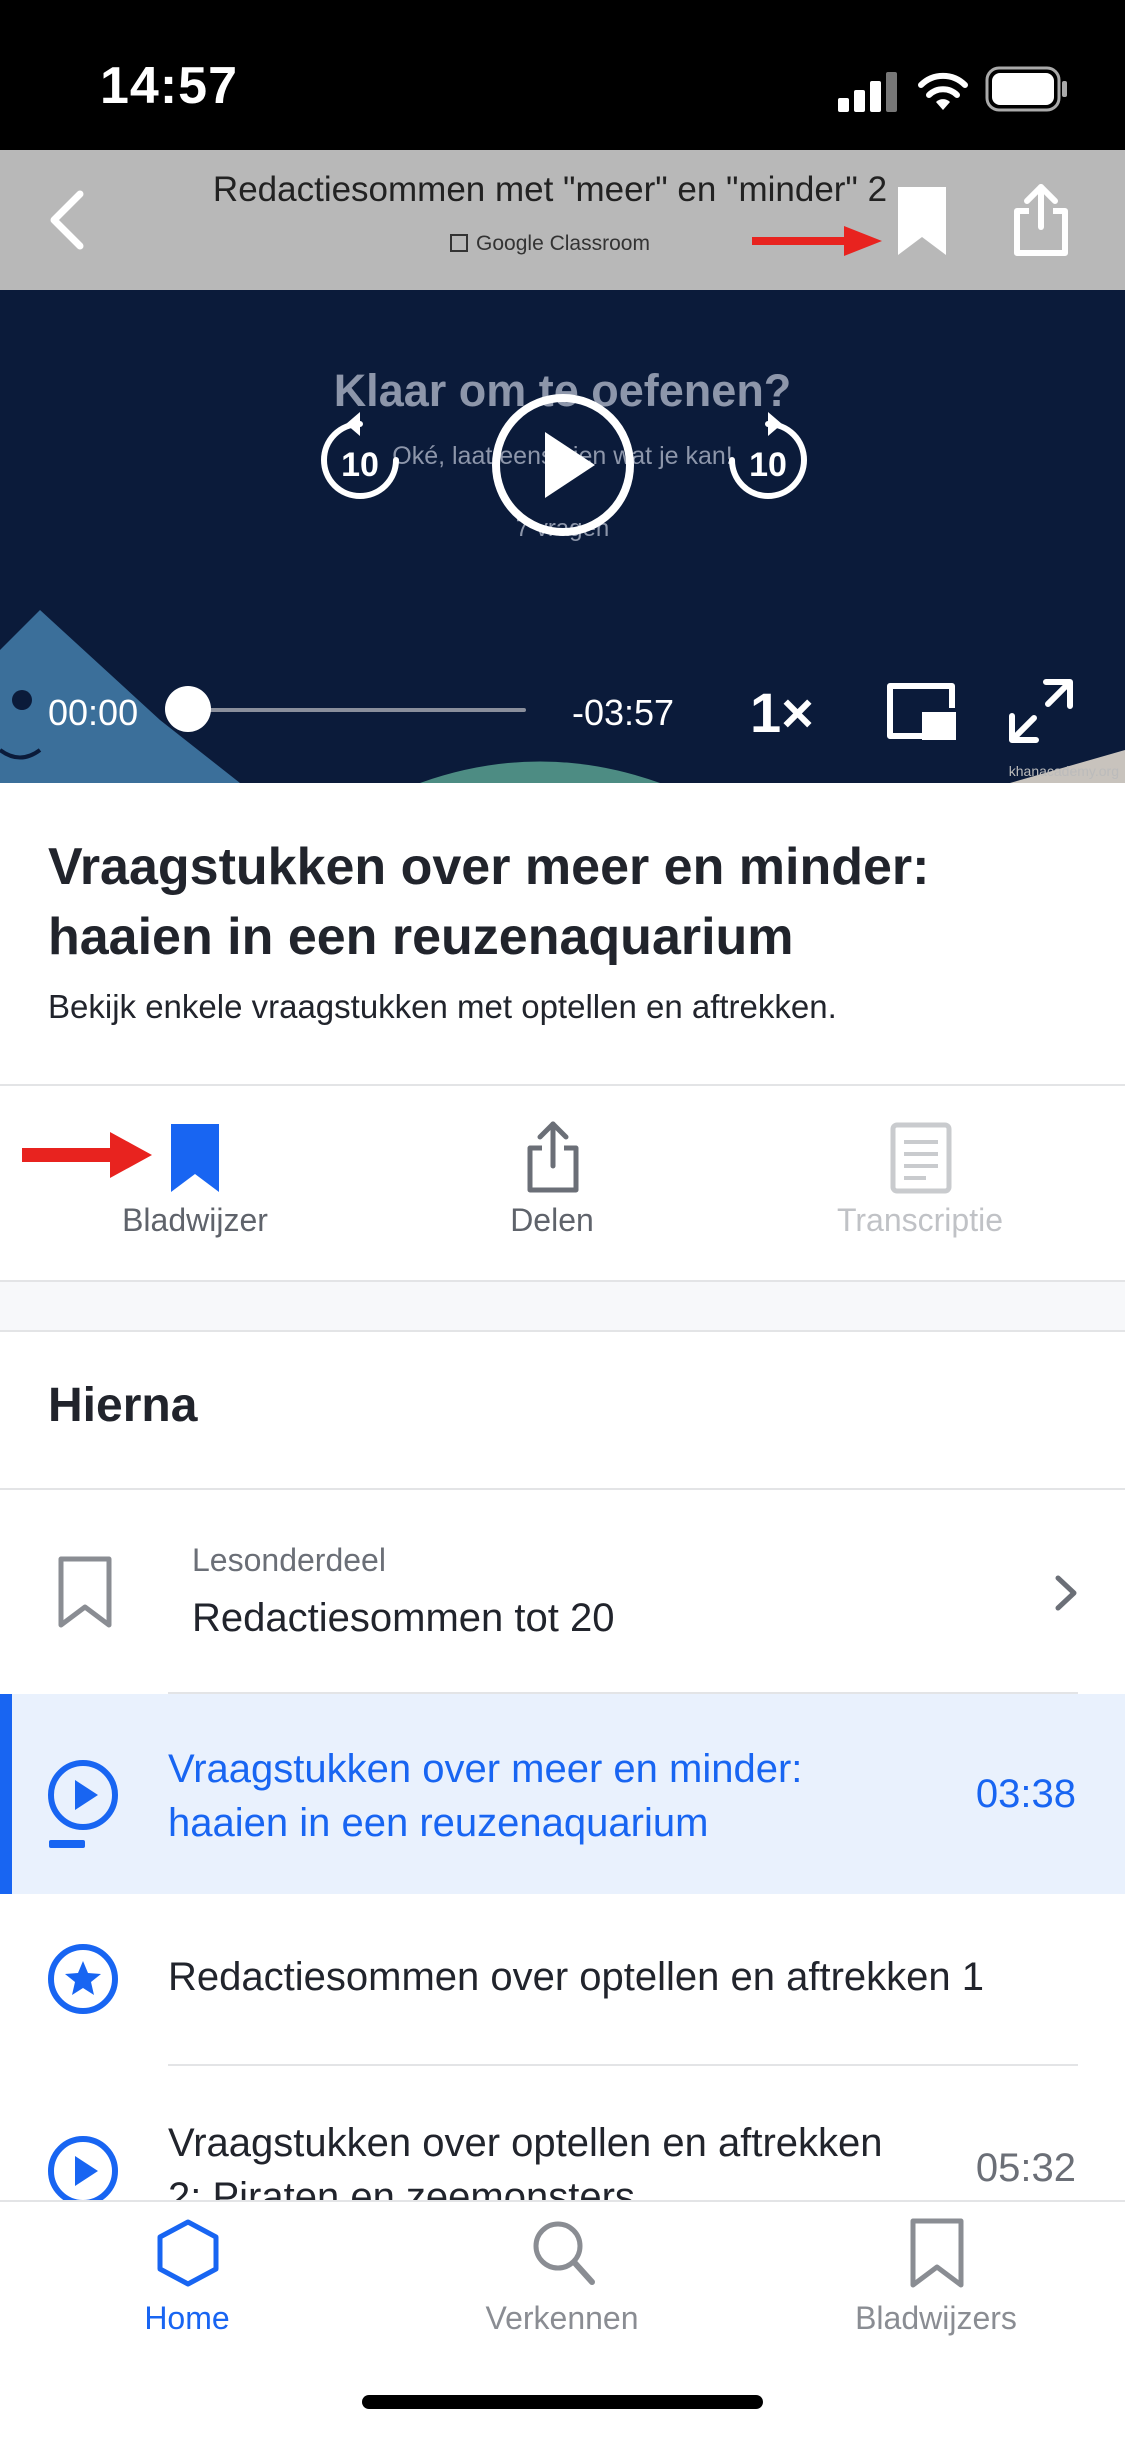 Image resolution: width=1125 pixels, height=2438 pixels. Describe the element at coordinates (188, 2253) in the screenshot. I see `home-hexagon-icon` at that location.